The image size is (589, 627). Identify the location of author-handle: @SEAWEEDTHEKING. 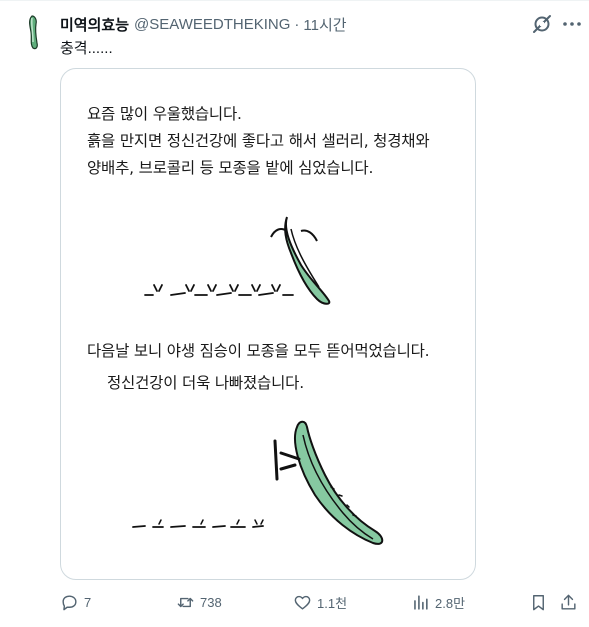
(212, 24).